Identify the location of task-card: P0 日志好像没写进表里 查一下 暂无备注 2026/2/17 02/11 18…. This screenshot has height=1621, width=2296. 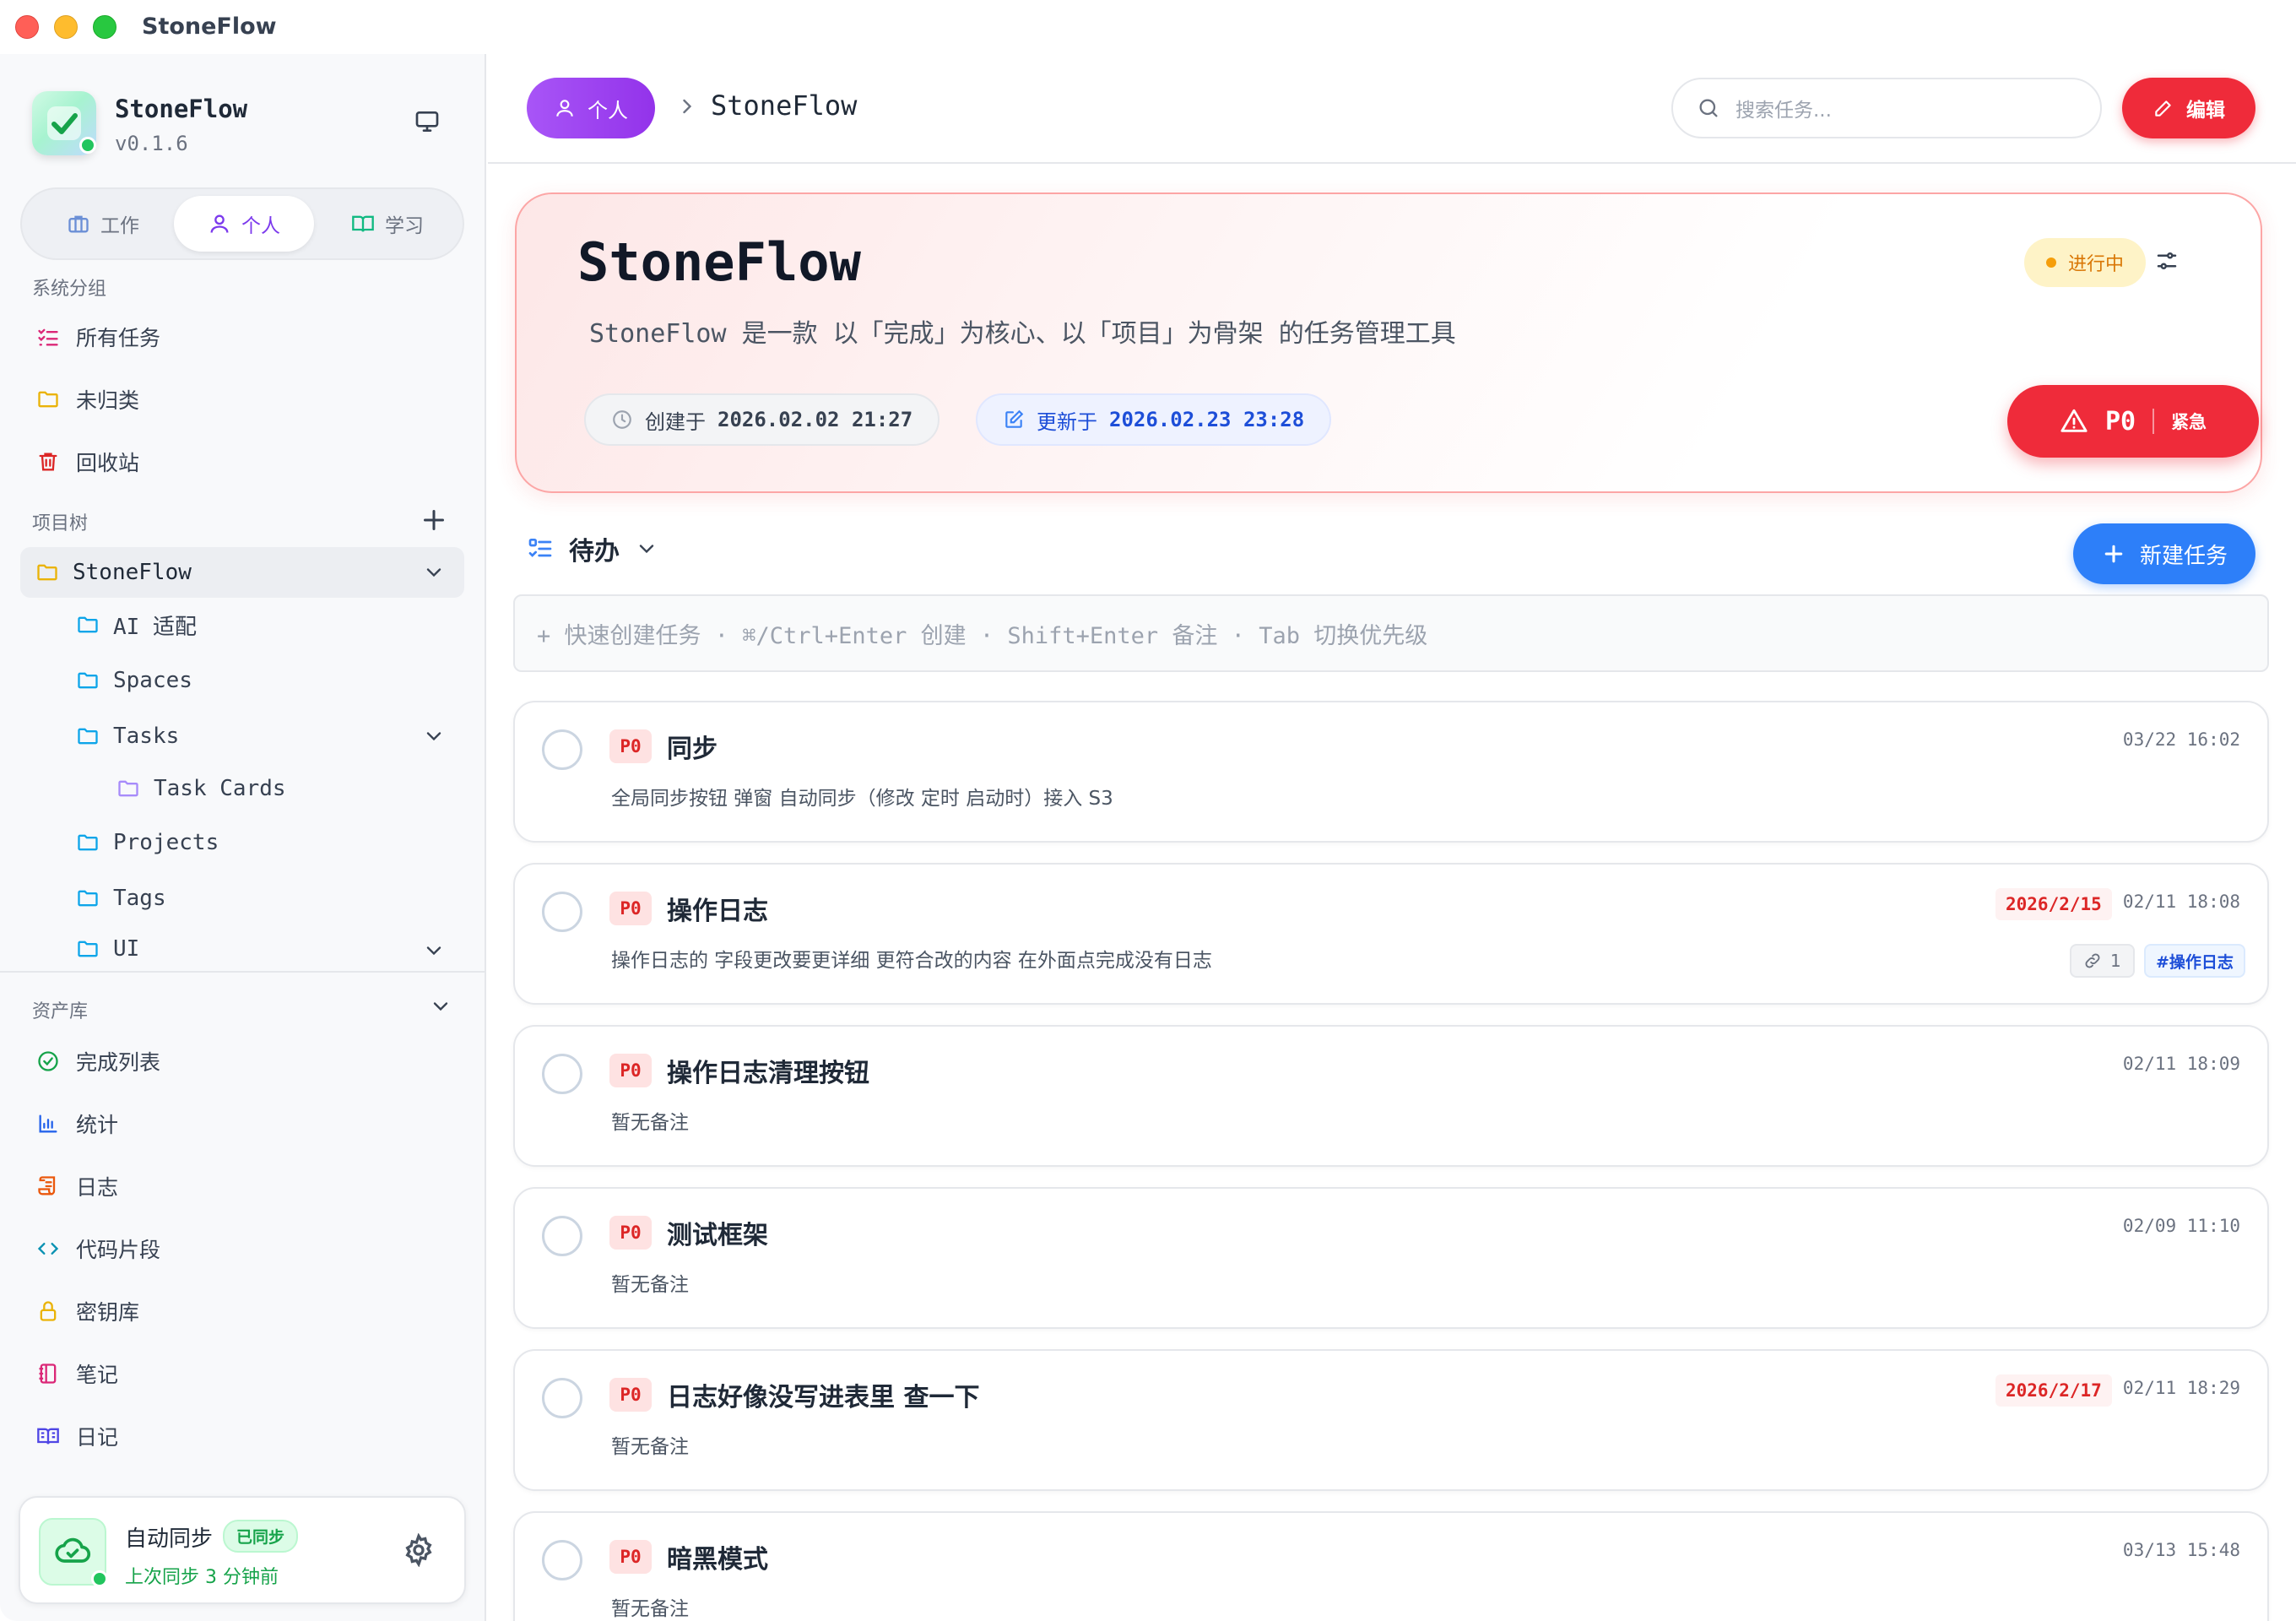
(1391, 1420).